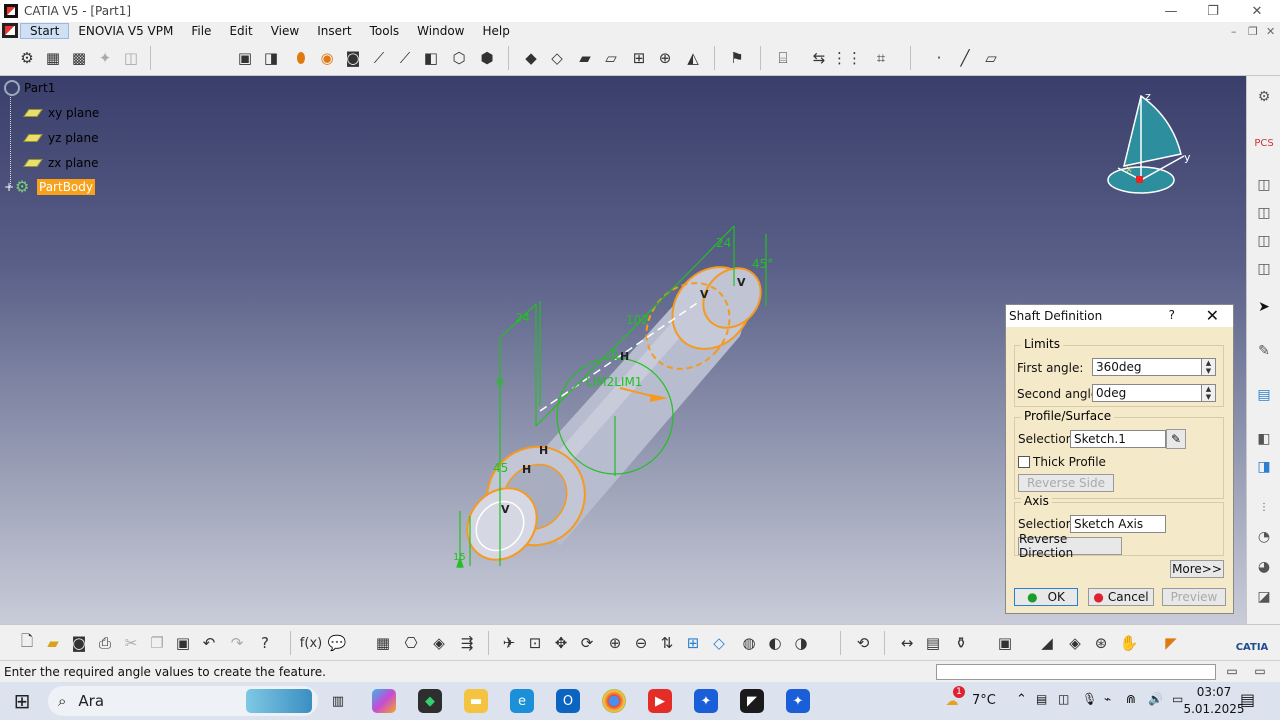 This screenshot has width=1280, height=720. I want to click on line-icon: ╱, so click(965, 58).